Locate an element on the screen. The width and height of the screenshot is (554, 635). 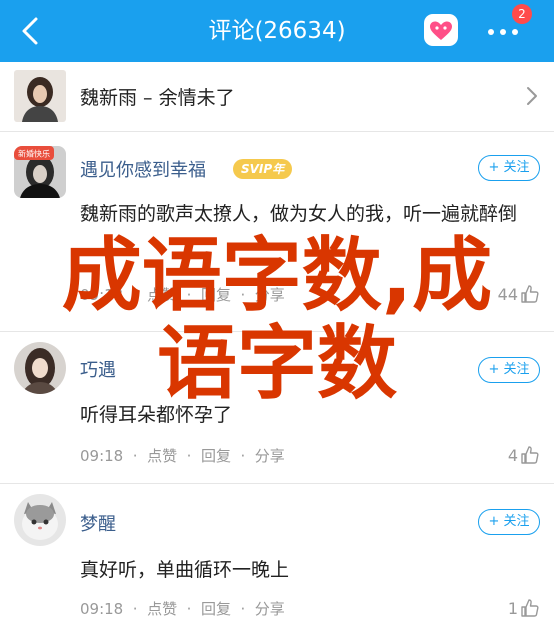
comment-meta: 09:13 · 点赞 · 回复 · 分享 is located at coordinates (182, 294).